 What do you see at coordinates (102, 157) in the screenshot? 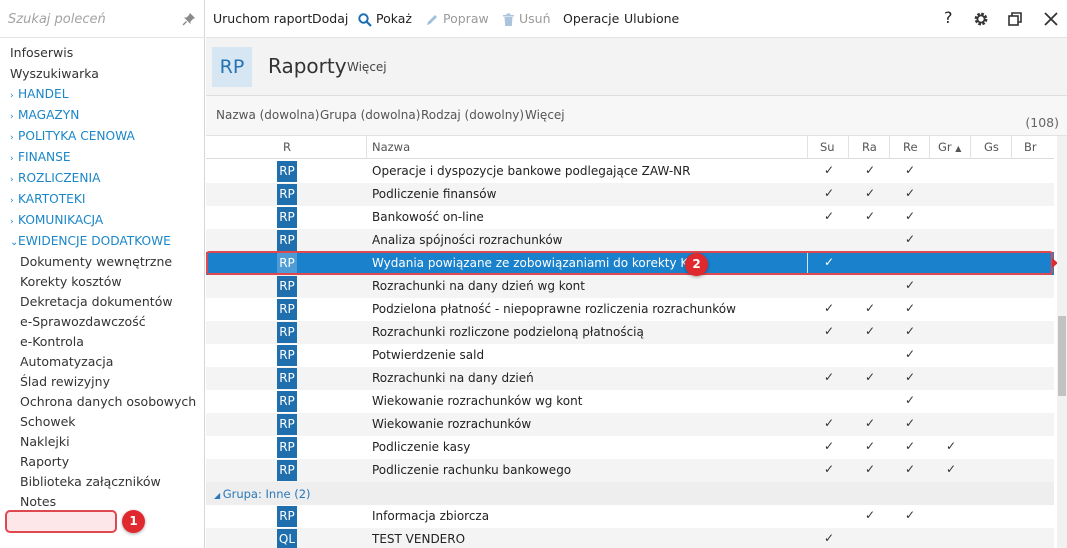
I see `nav-group: › FINANSE` at bounding box center [102, 157].